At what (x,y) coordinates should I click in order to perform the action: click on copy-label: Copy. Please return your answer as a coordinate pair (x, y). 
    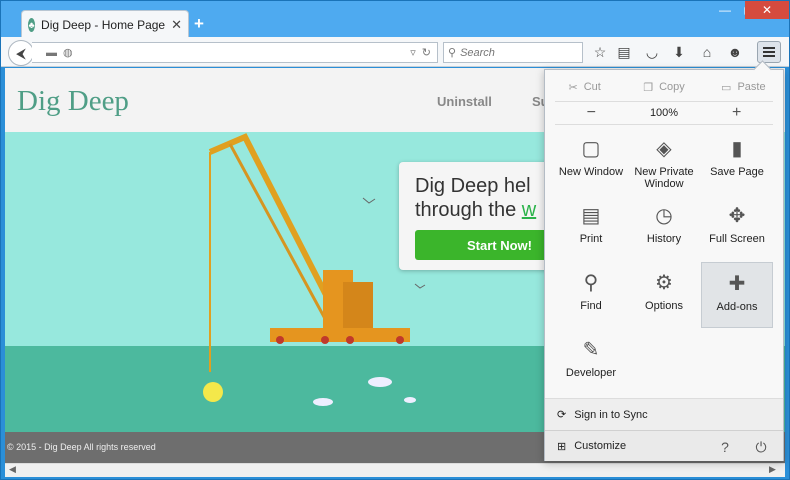
    Looking at the image, I should click on (672, 87).